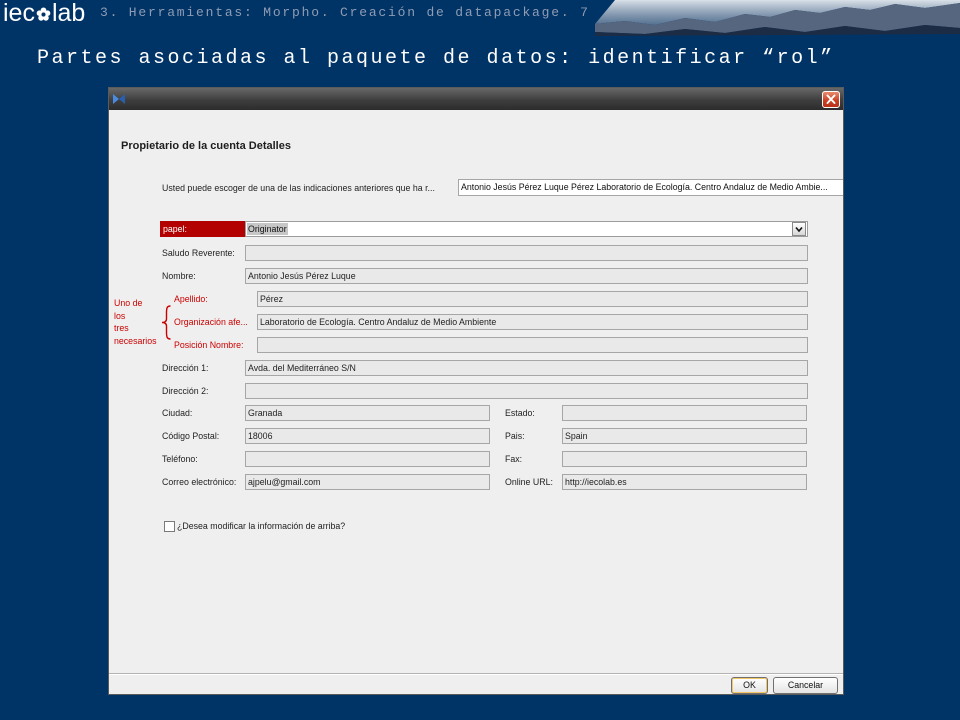  I want to click on postal-code-label: Código Postal:, so click(191, 436).